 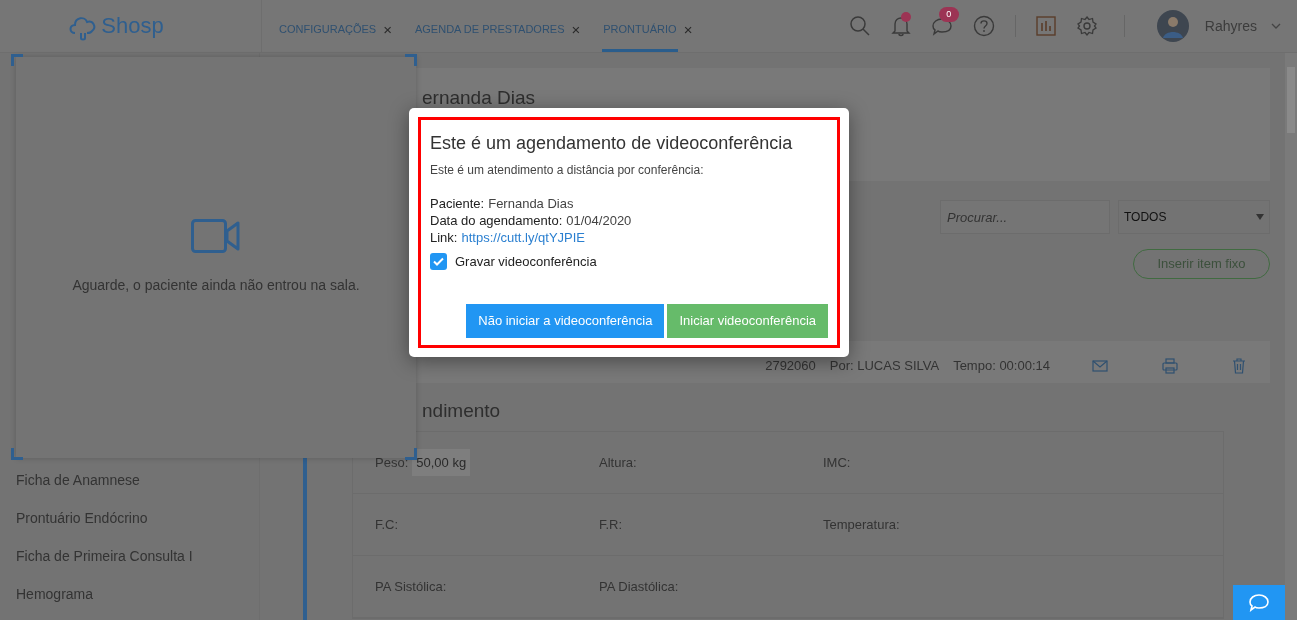 I want to click on tab: CONFIGURAÇÕES, so click(x=328, y=31).